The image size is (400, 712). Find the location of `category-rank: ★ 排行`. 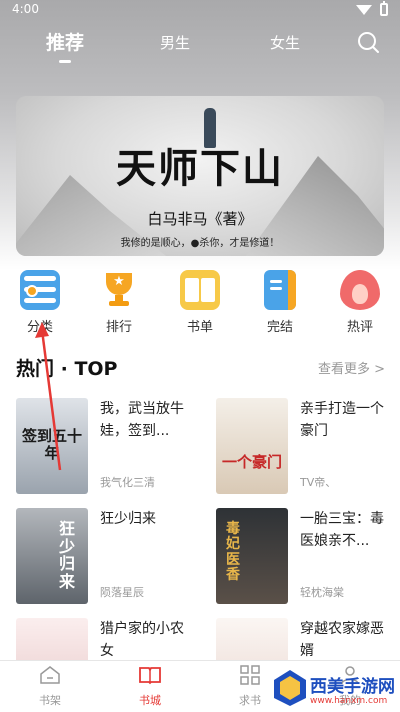

category-rank: ★ 排行 is located at coordinates (119, 302).